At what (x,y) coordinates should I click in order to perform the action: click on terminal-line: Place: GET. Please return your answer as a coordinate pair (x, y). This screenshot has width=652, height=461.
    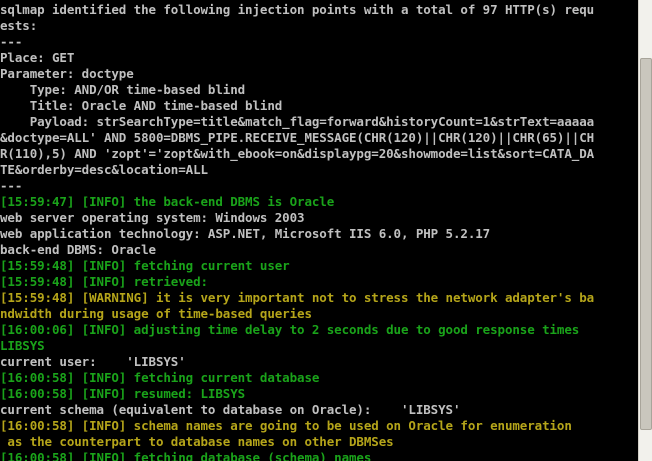
    Looking at the image, I should click on (37, 57).